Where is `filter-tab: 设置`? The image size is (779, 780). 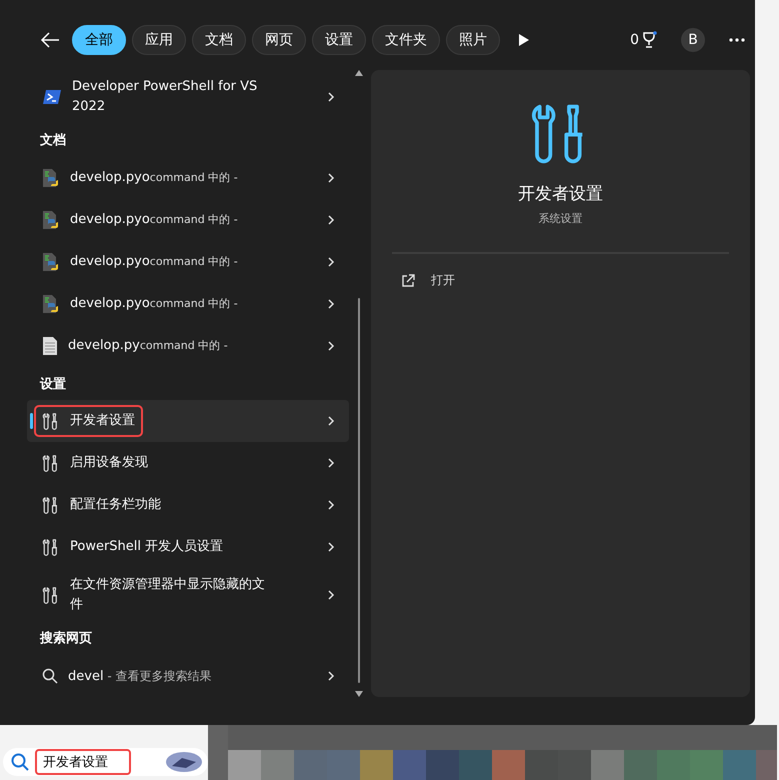
filter-tab: 设置 is located at coordinates (339, 40).